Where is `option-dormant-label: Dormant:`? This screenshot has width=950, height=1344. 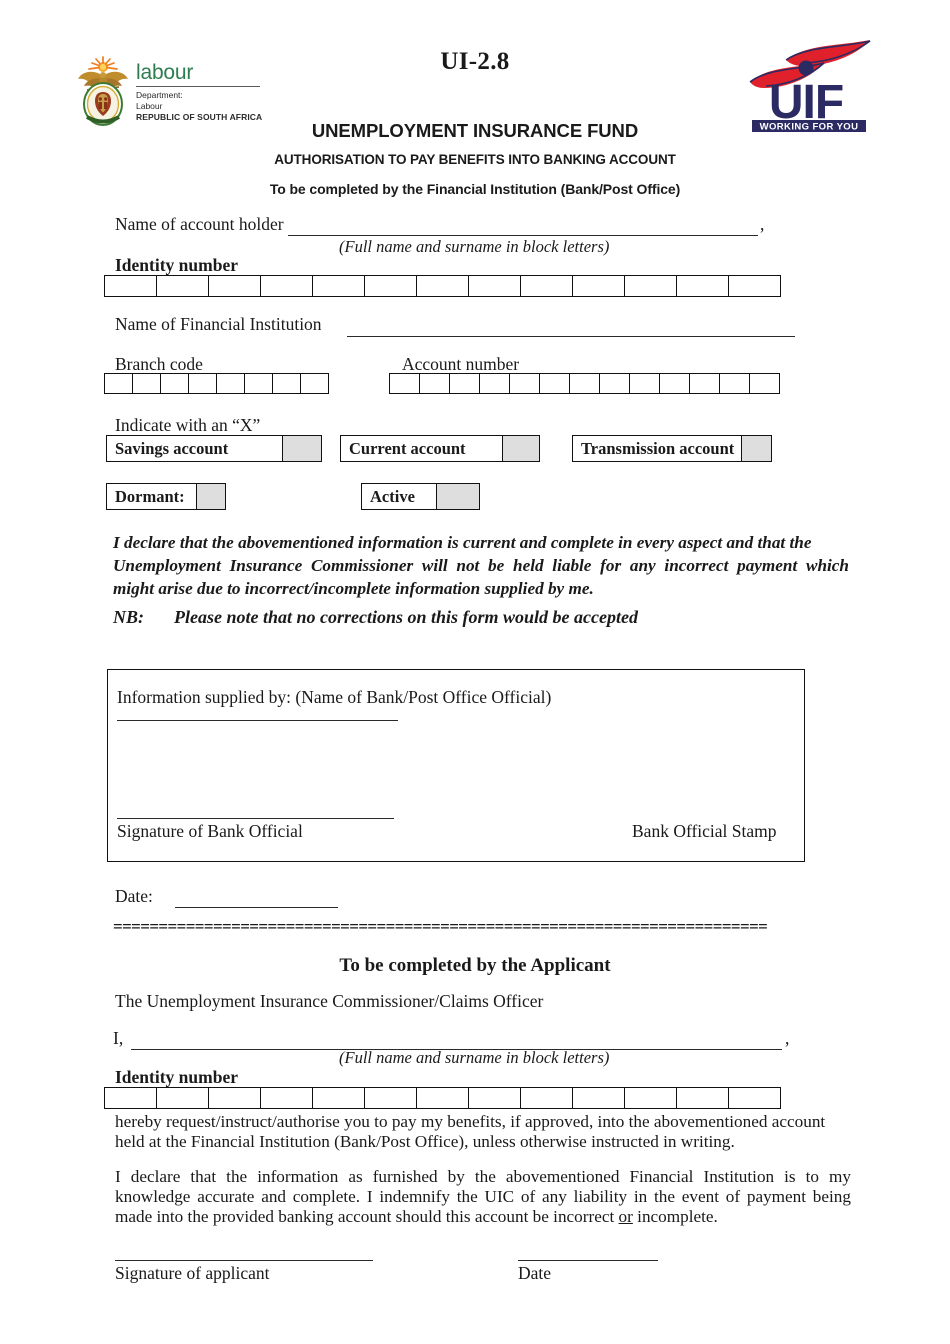
option-dormant-label: Dormant: is located at coordinates (150, 496).